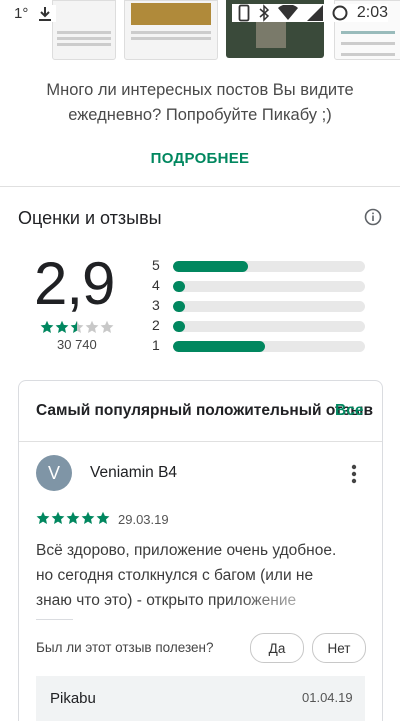 This screenshot has width=400, height=721. I want to click on review-text-line: Всё здорово, приложение очень удобное., so click(186, 550).